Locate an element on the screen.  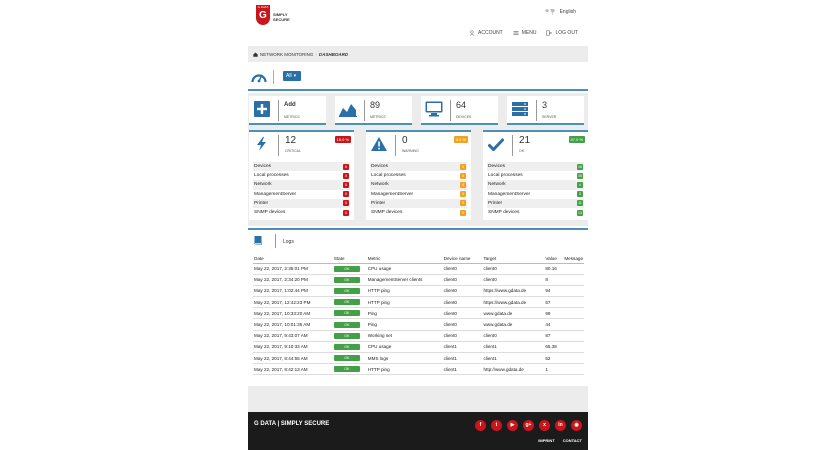
youtube-icon: ▶ is located at coordinates (512, 425).